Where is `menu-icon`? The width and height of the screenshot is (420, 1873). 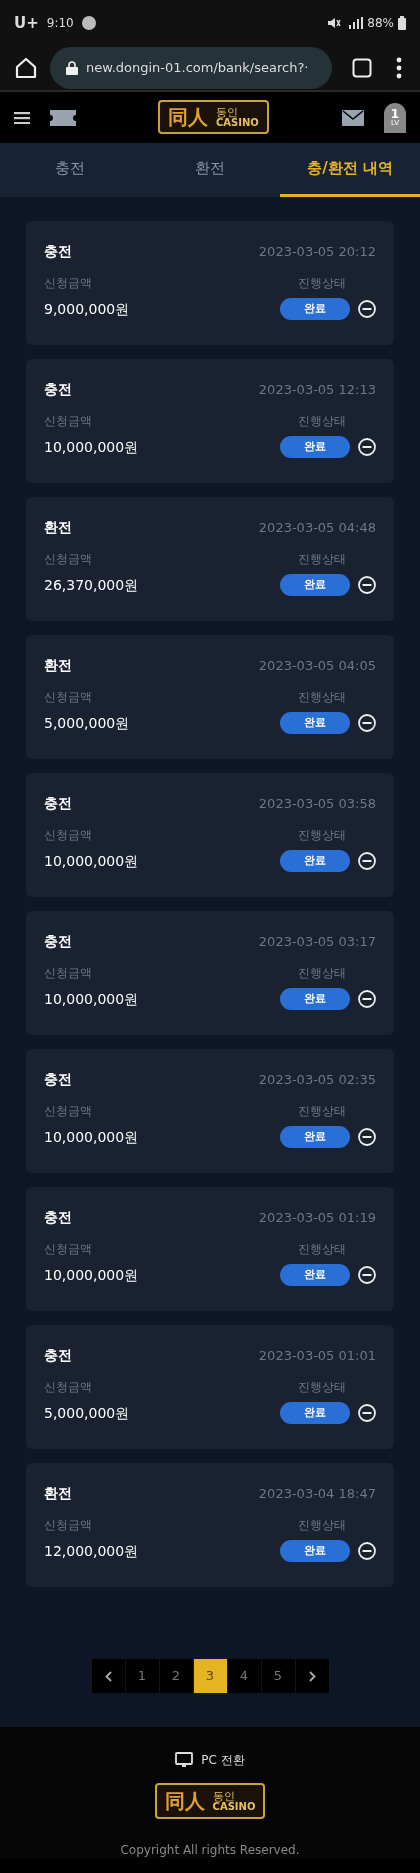 menu-icon is located at coordinates (22, 117).